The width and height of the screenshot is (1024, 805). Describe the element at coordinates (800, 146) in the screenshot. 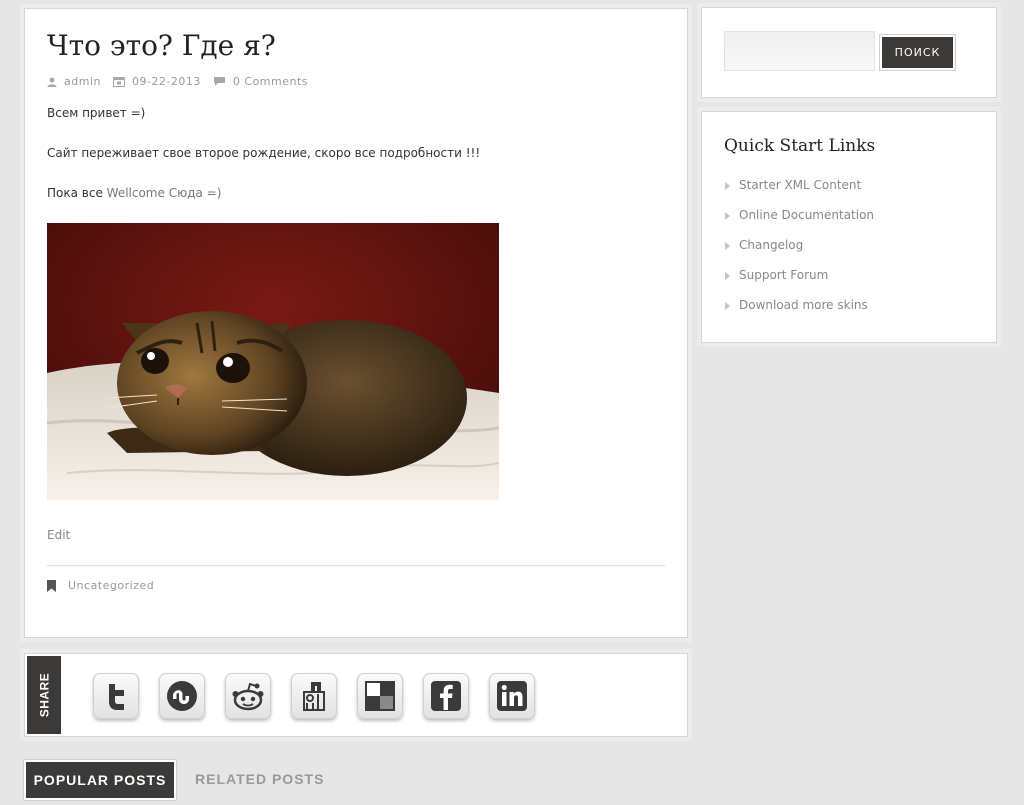

I see `quick-links-title: Quick Start Links` at that location.